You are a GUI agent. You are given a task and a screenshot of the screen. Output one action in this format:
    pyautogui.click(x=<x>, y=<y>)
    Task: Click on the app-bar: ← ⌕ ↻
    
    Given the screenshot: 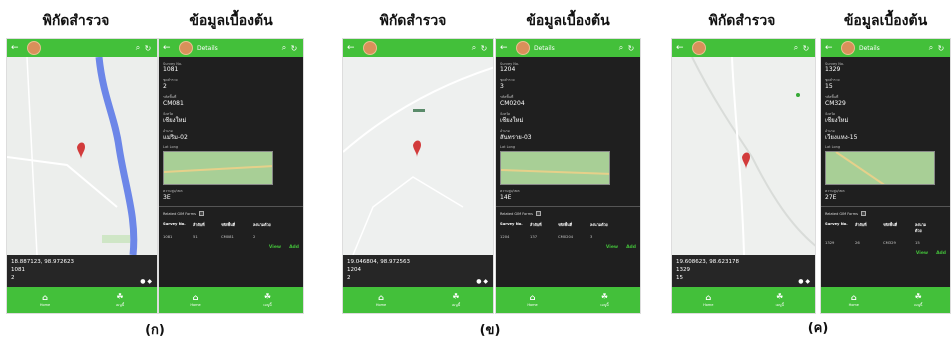 What is the action you would take?
    pyautogui.click(x=82, y=48)
    